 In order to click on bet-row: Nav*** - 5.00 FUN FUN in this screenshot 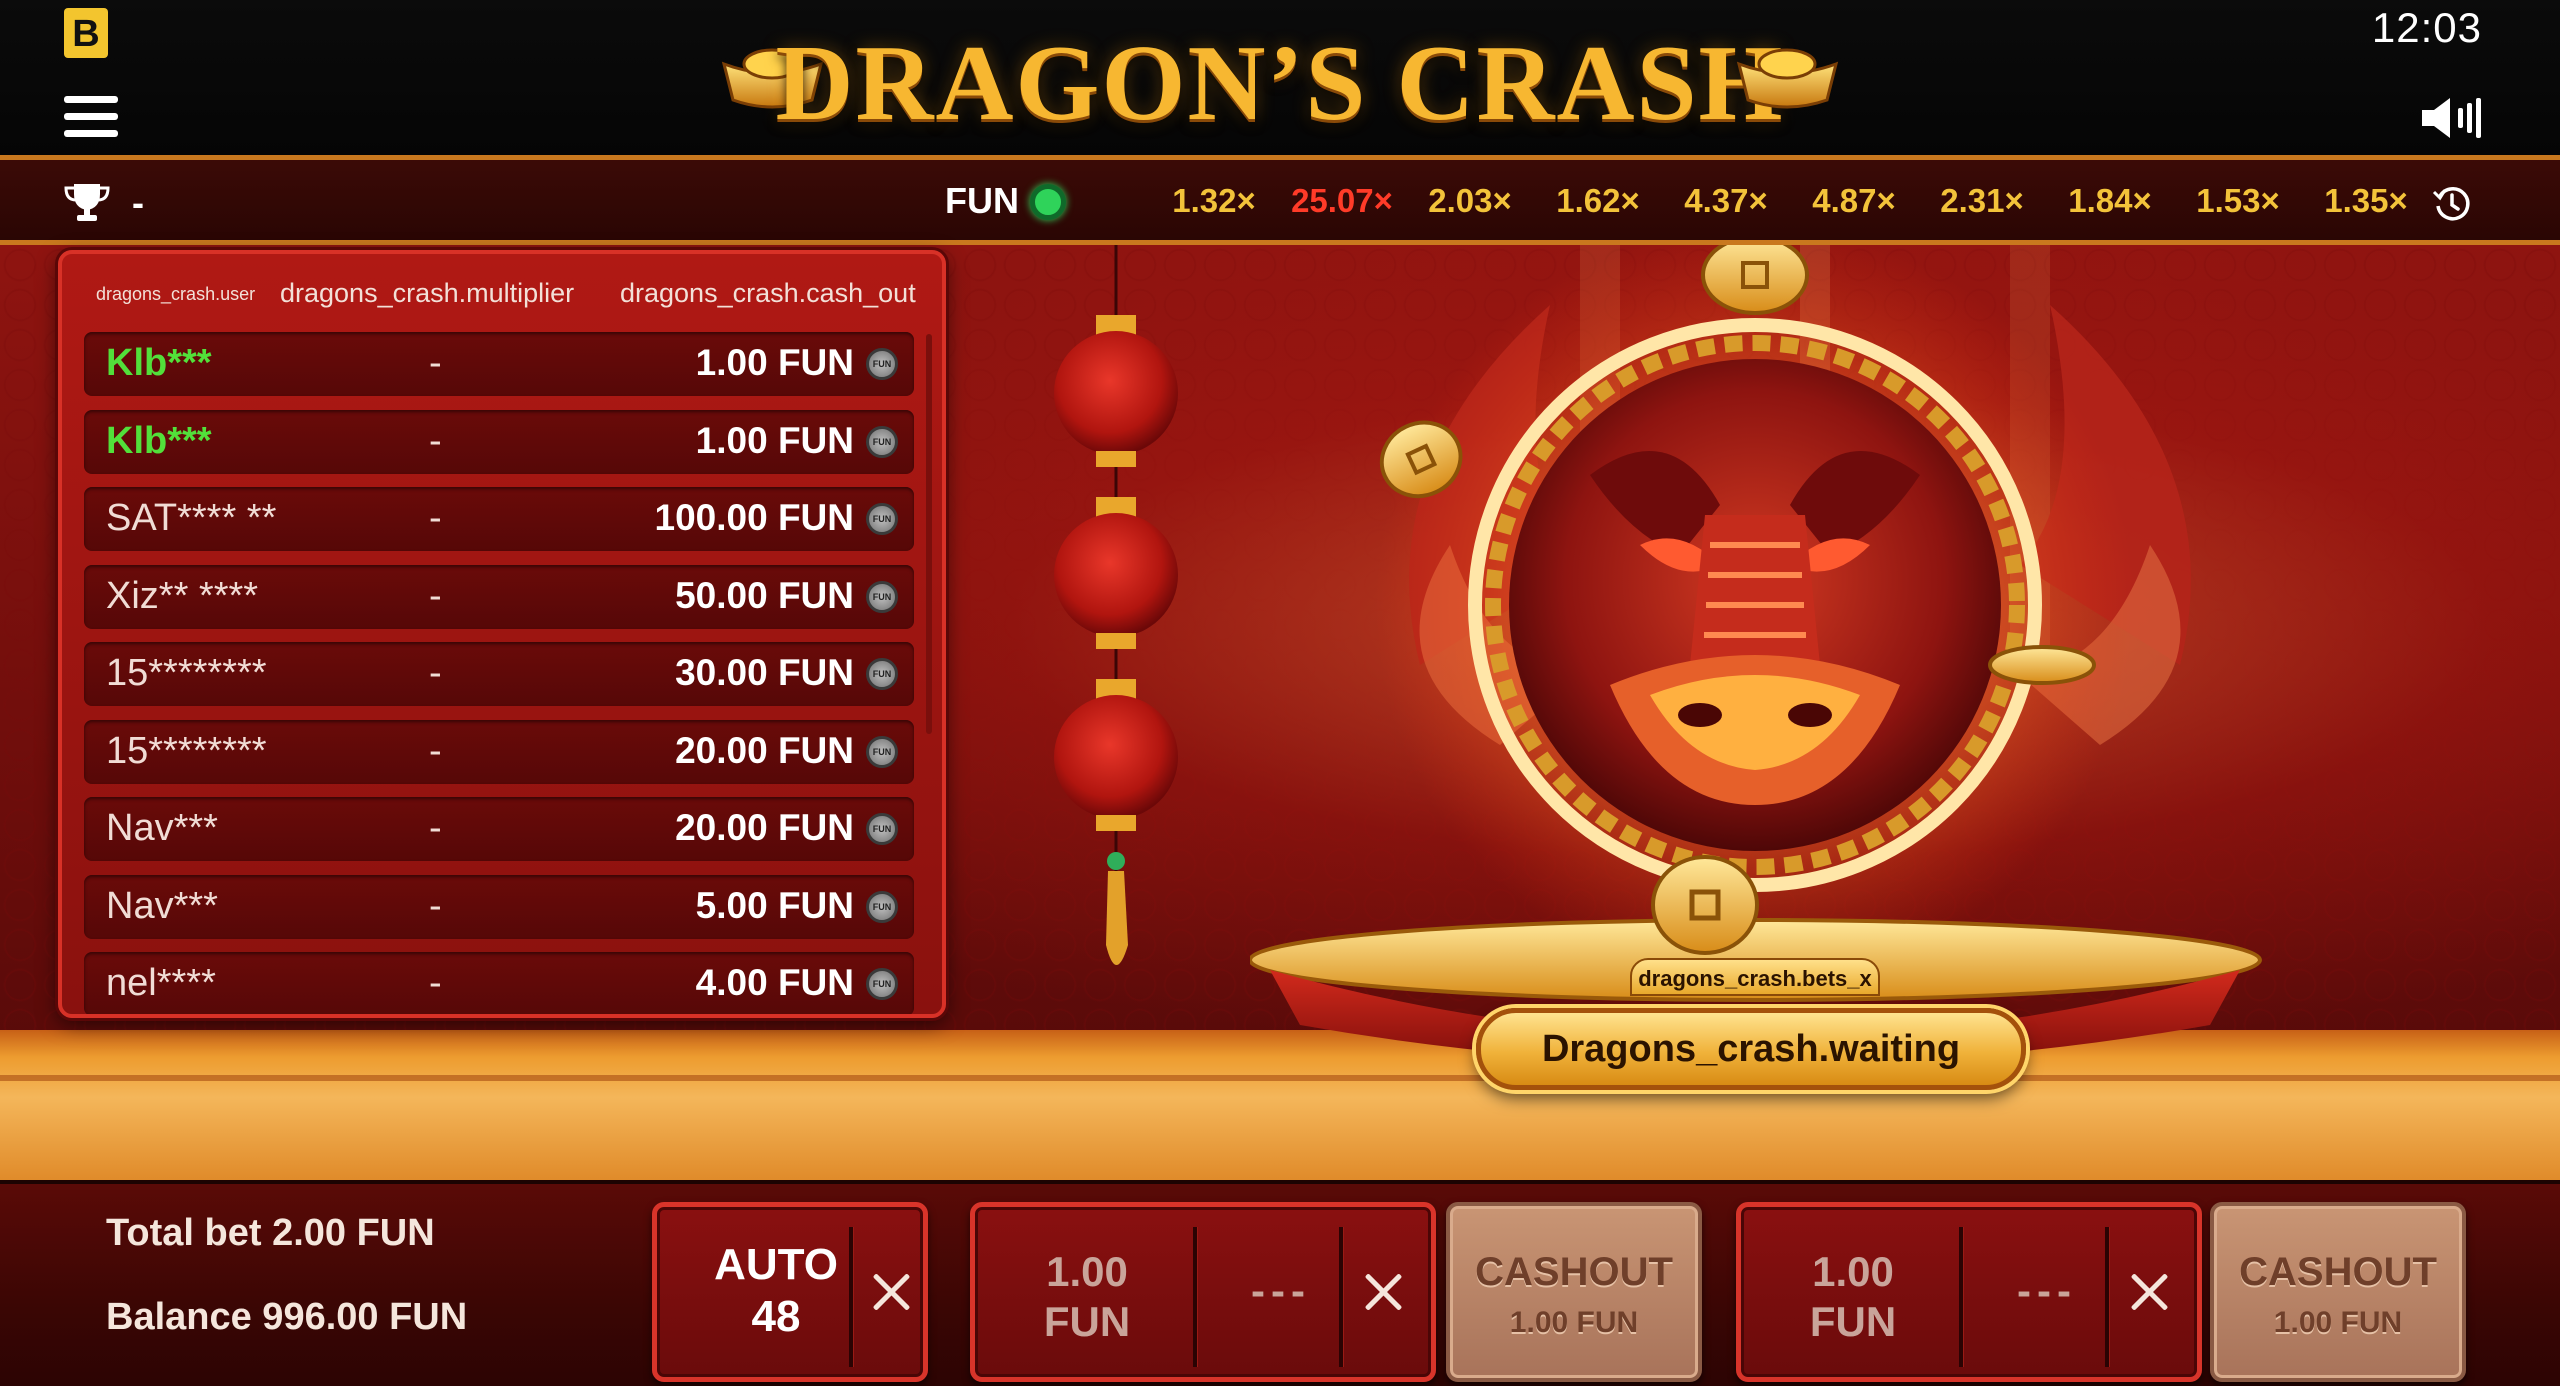, I will do `click(499, 906)`.